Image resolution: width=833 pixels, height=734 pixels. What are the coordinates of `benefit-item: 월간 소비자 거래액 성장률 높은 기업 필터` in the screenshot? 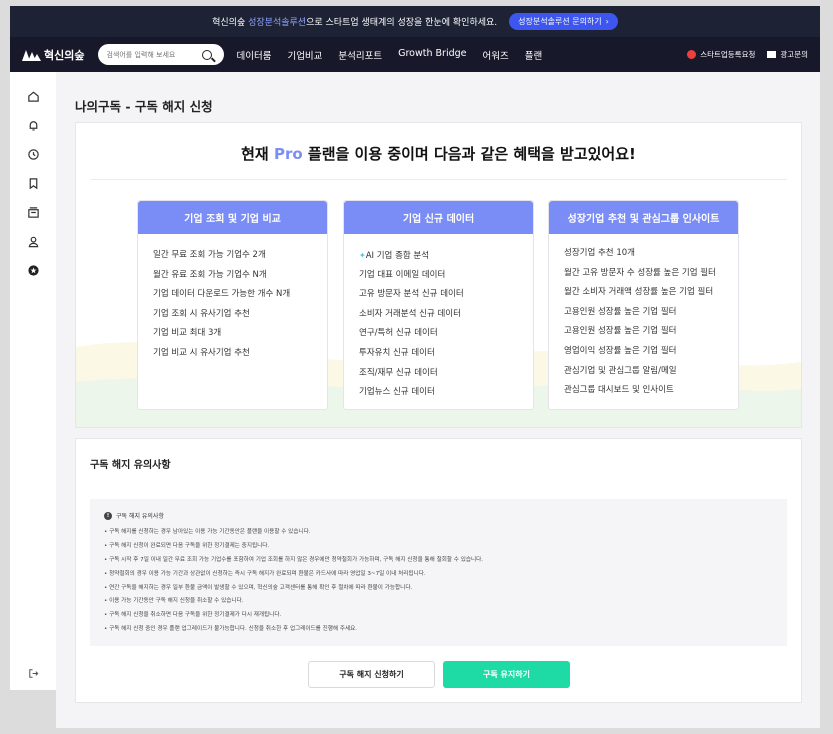 It's located at (639, 292).